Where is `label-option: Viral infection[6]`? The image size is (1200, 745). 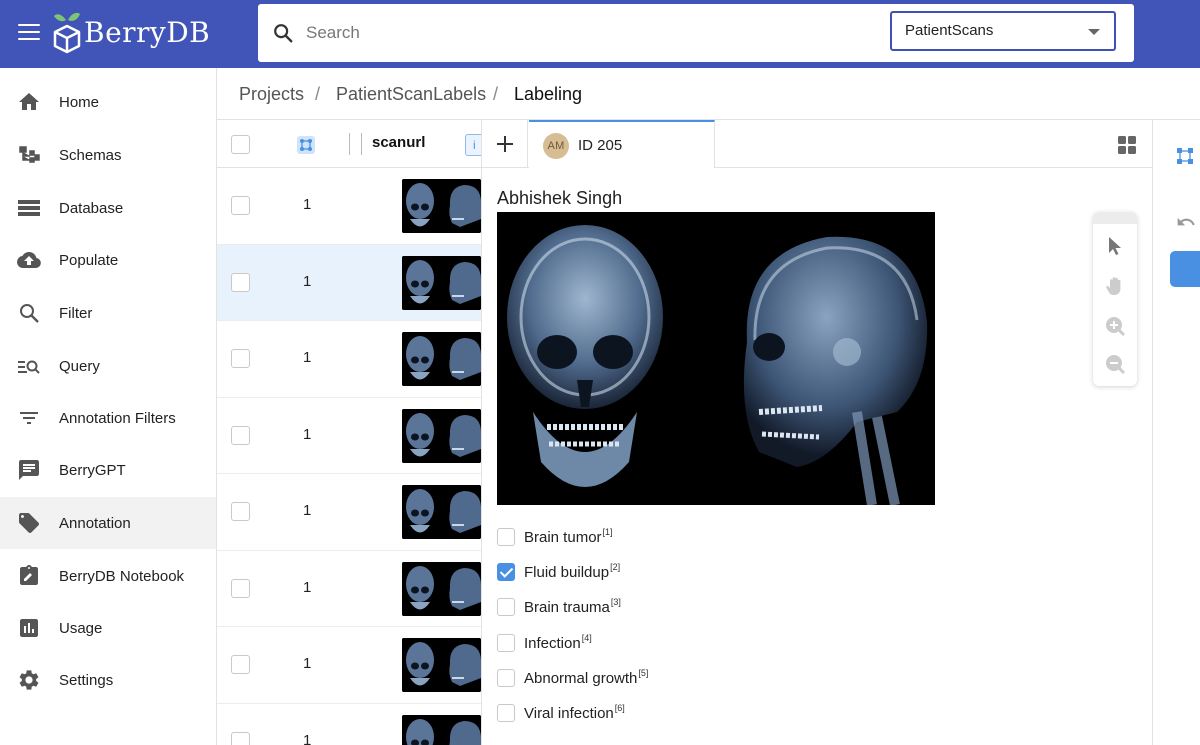 label-option: Viral infection[6] is located at coordinates (622, 715).